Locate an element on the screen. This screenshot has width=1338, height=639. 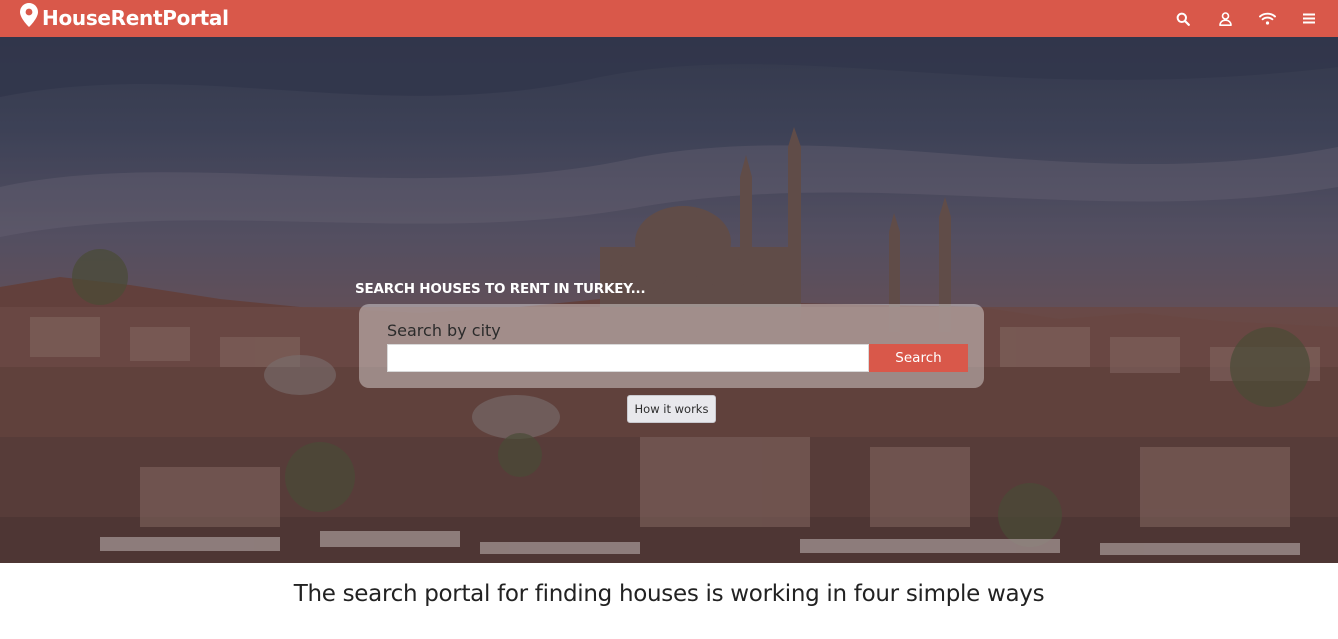
search-icon is located at coordinates (1183, 18).